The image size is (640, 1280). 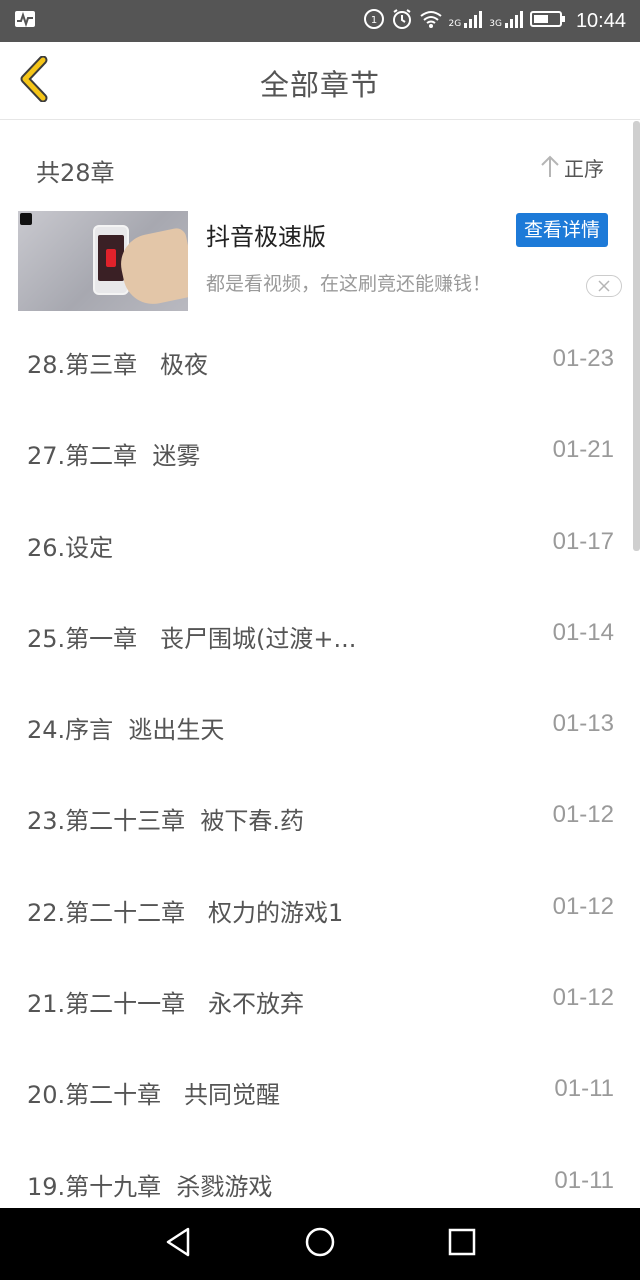 I want to click on chapter-date: 01-17, so click(x=583, y=541).